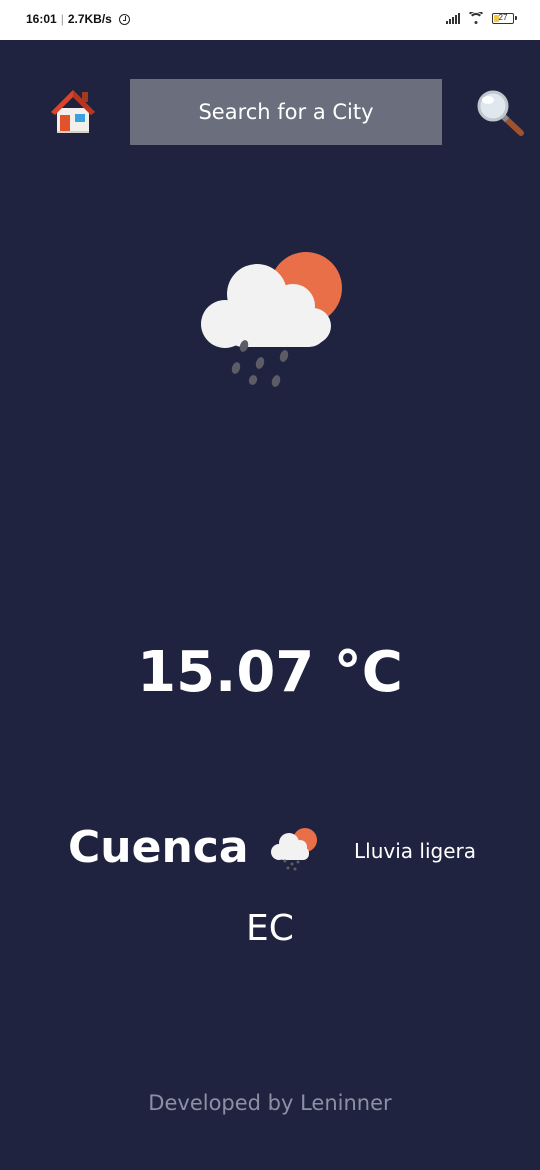 This screenshot has width=540, height=1170. I want to click on weather-description: Lluvia ligera, so click(415, 851).